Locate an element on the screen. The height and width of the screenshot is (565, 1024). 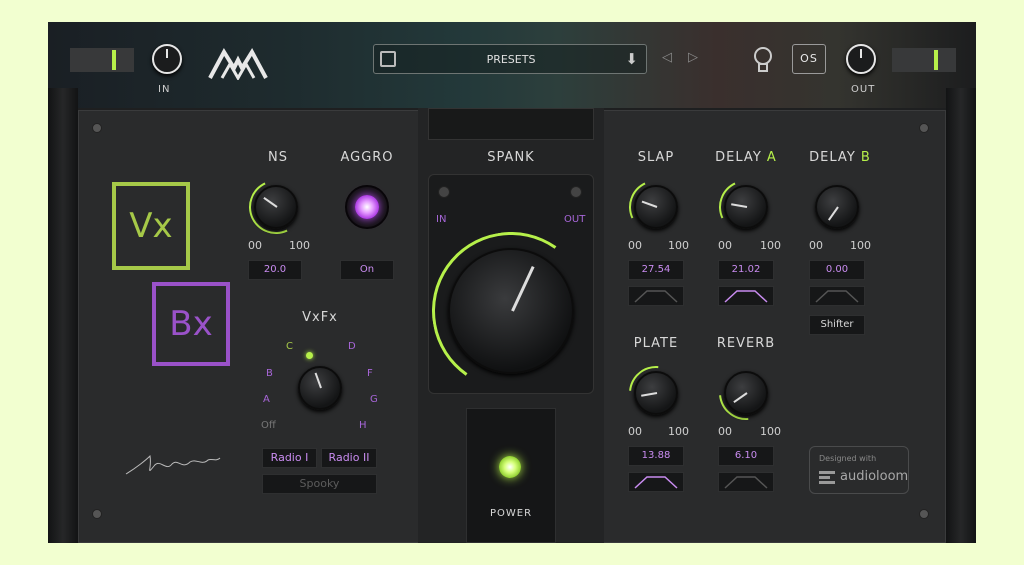
left-rail is located at coordinates (63, 315).